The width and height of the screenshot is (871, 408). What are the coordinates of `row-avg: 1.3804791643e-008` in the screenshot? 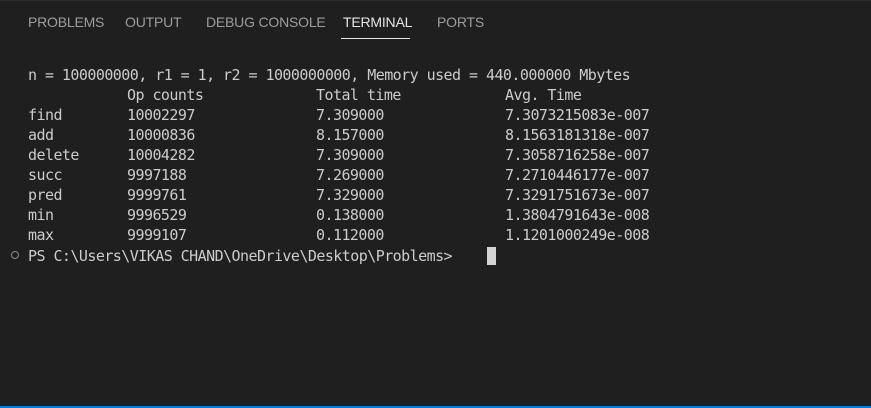 It's located at (577, 215).